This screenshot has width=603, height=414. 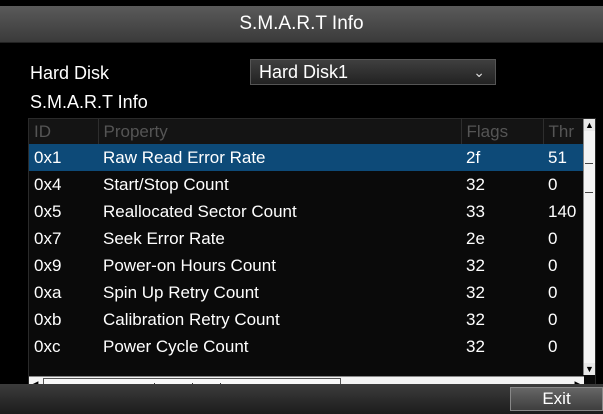 What do you see at coordinates (48, 319) in the screenshot?
I see `cell-id: 0xb` at bounding box center [48, 319].